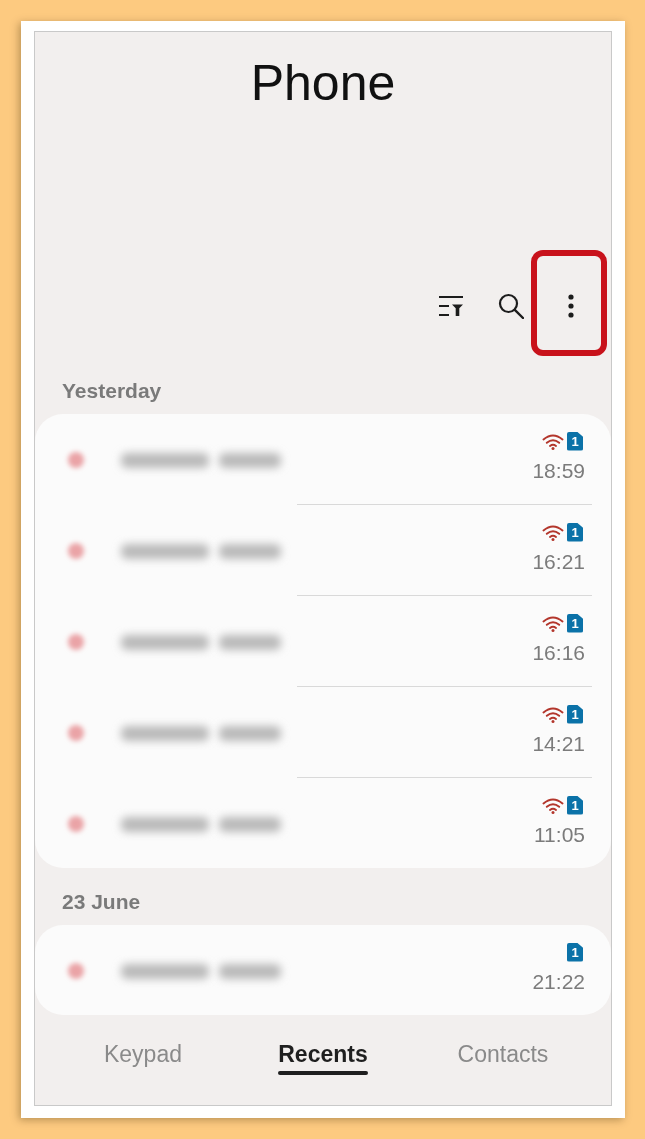 The height and width of the screenshot is (1139, 645). I want to click on call-log-item: 1 18:59, so click(323, 459).